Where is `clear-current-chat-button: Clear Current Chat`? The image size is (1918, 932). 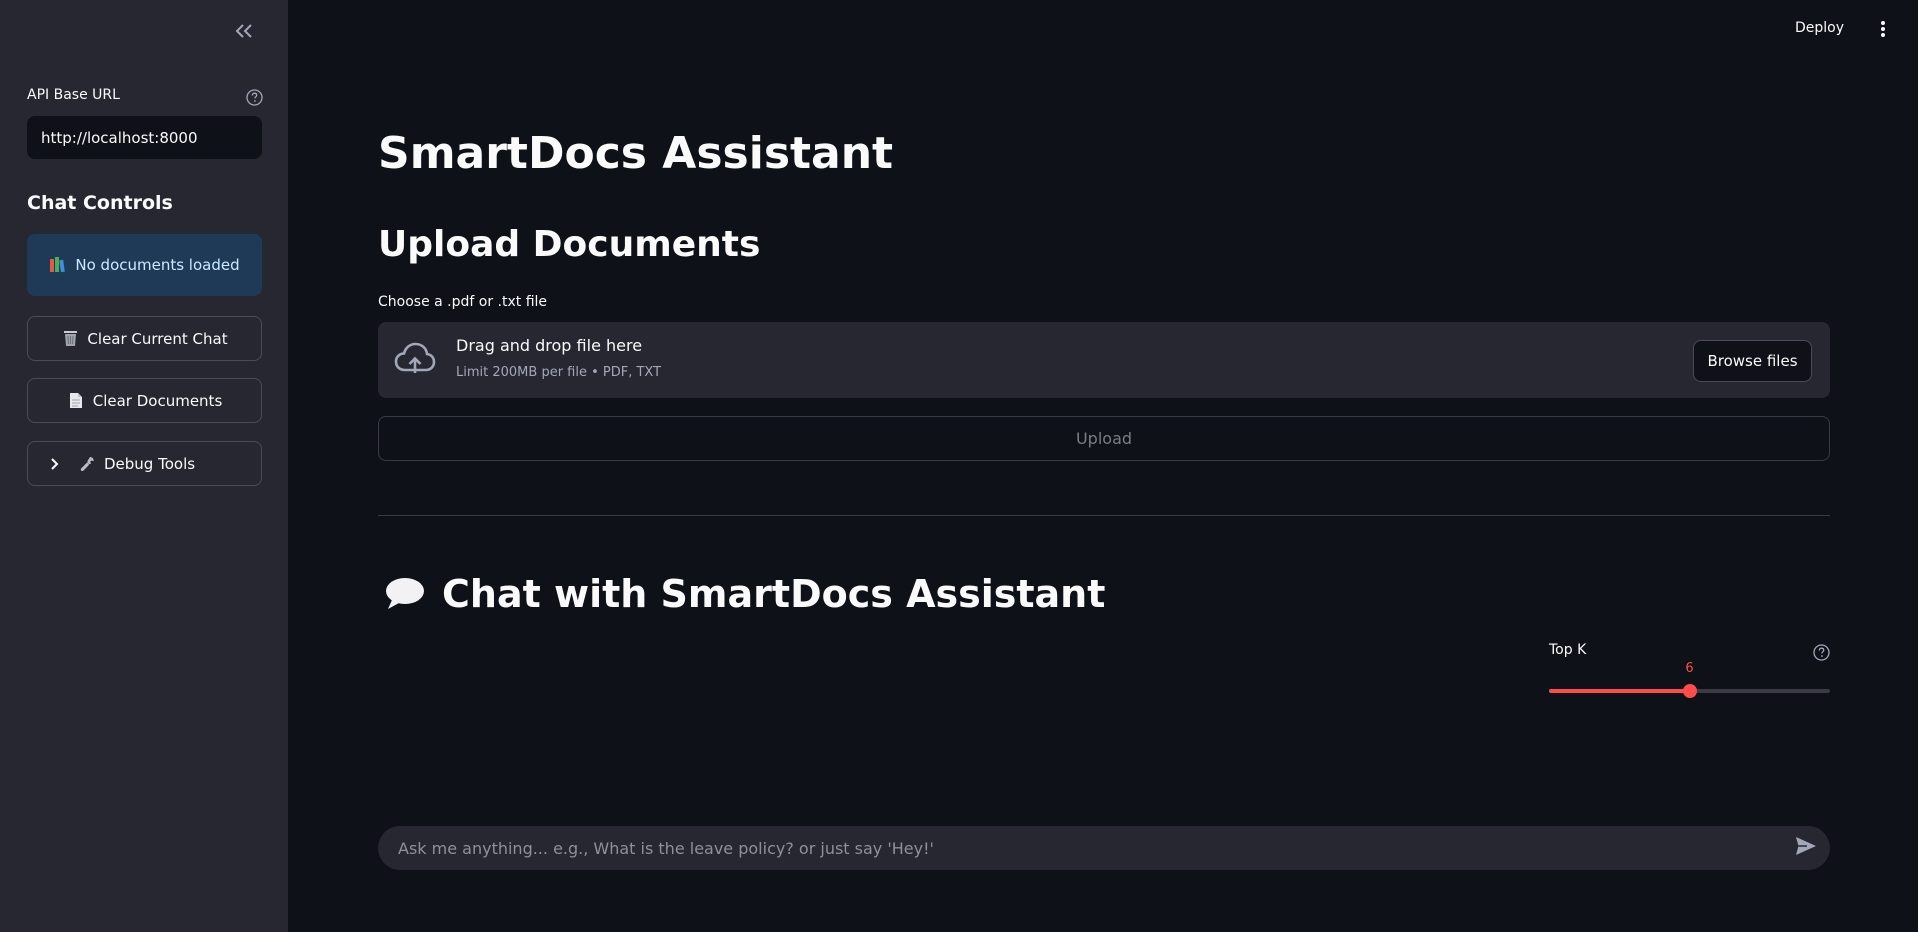 clear-current-chat-button: Clear Current Chat is located at coordinates (144, 338).